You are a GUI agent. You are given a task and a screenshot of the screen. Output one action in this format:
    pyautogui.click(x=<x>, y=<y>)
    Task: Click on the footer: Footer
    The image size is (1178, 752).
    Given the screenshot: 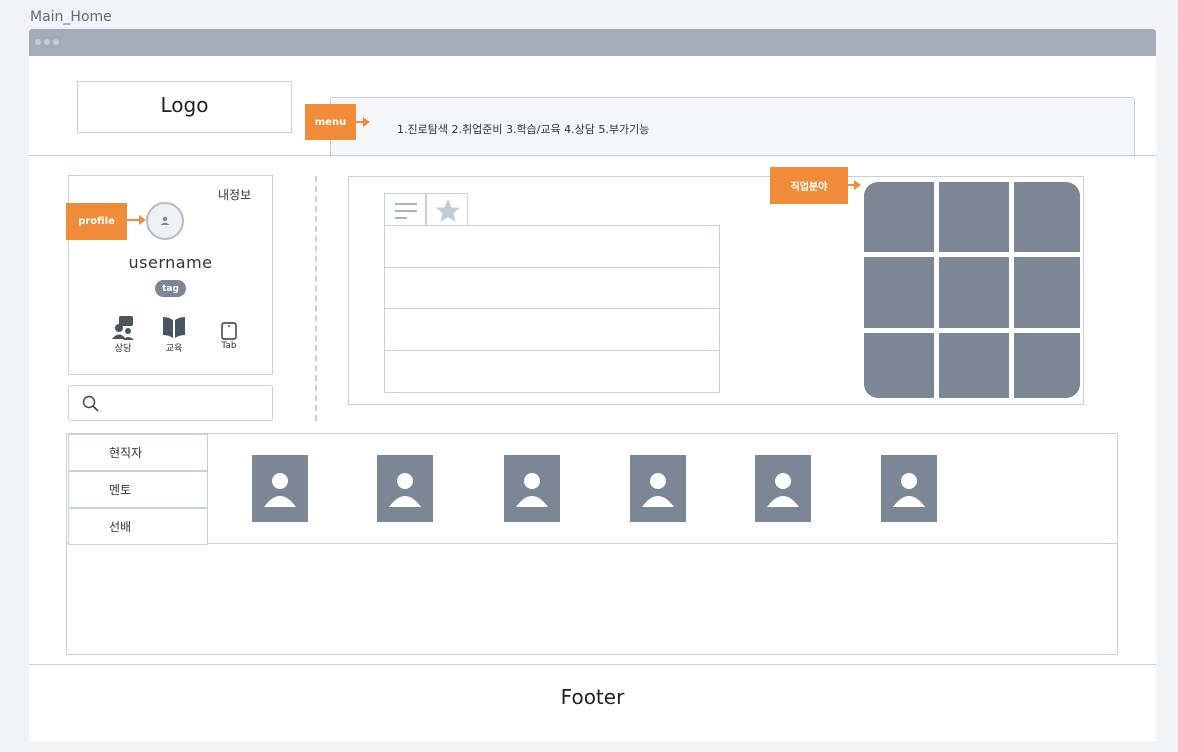 What is the action you would take?
    pyautogui.click(x=592, y=697)
    